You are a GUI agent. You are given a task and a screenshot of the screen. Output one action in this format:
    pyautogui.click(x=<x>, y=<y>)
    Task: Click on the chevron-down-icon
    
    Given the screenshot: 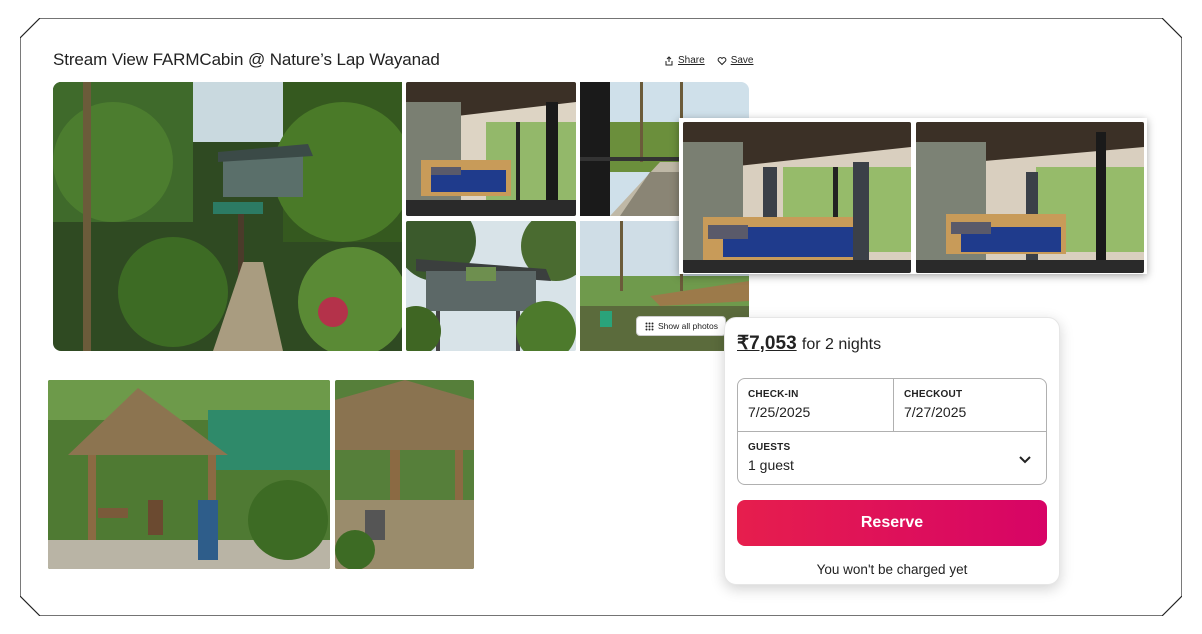 What is the action you would take?
    pyautogui.click(x=1025, y=459)
    